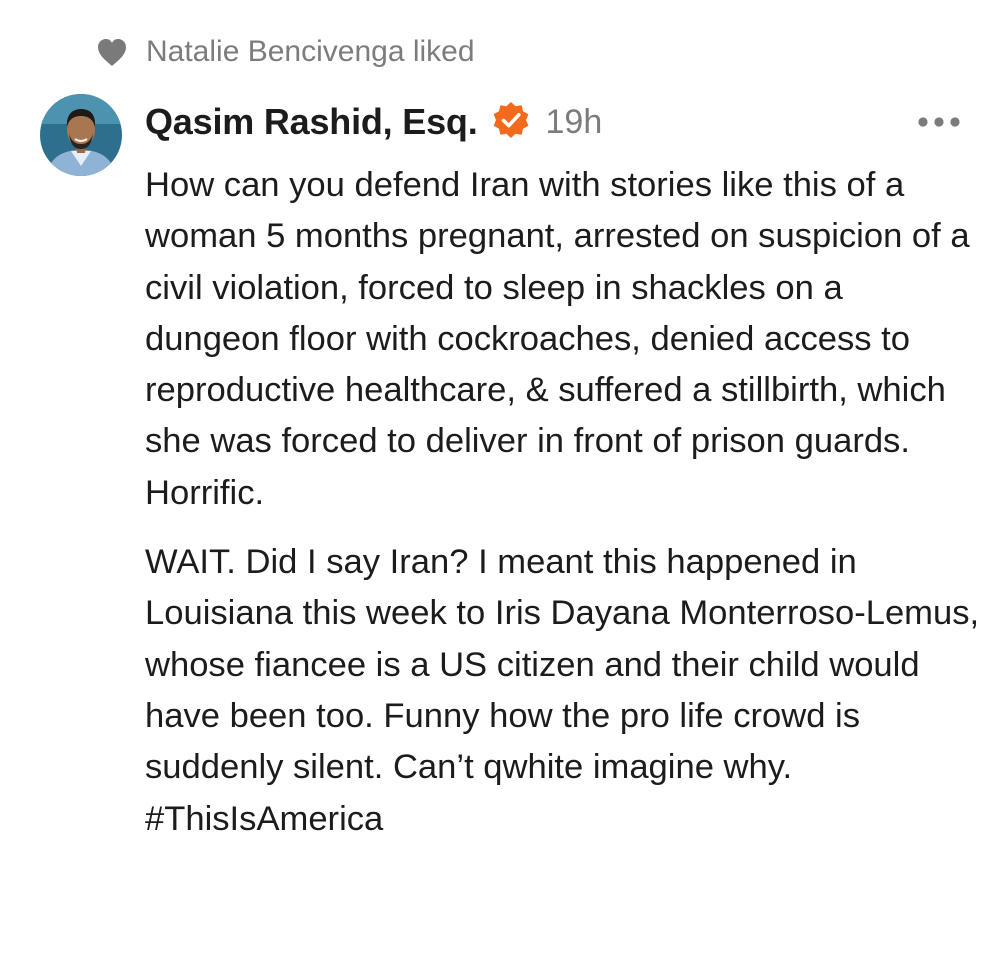 The image size is (1000, 958). Describe the element at coordinates (310, 51) in the screenshot. I see `activity-text: Natalie Bencivenga liked` at that location.